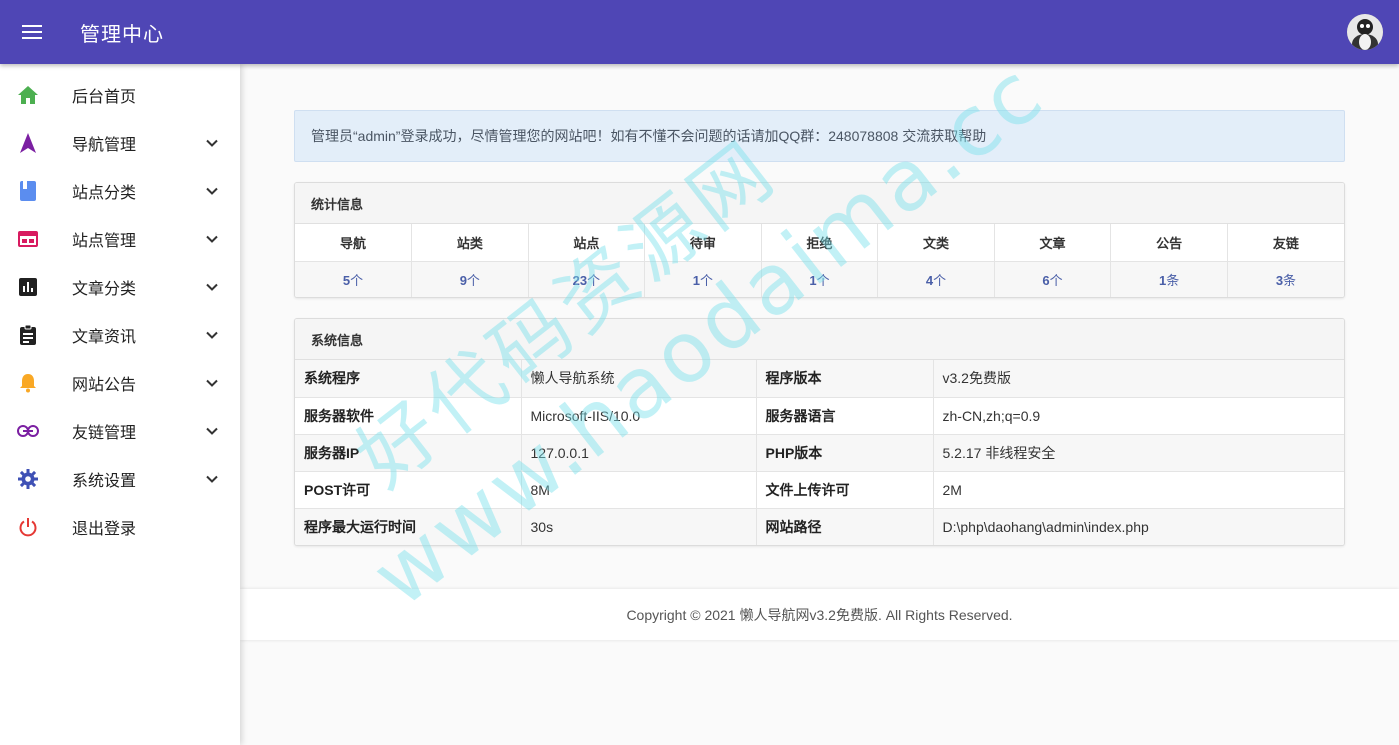 The image size is (1399, 745). What do you see at coordinates (845, 379) in the screenshot?
I see `info-key: 程序版本` at bounding box center [845, 379].